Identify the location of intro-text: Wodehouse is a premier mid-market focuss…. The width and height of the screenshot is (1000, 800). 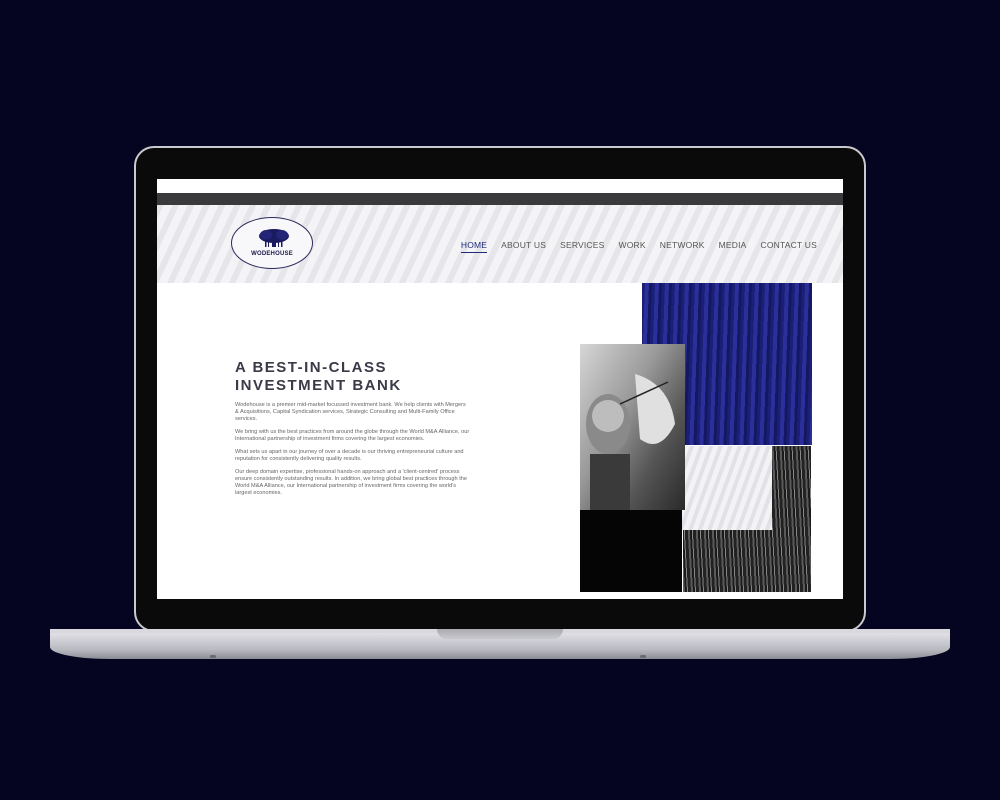
(352, 452).